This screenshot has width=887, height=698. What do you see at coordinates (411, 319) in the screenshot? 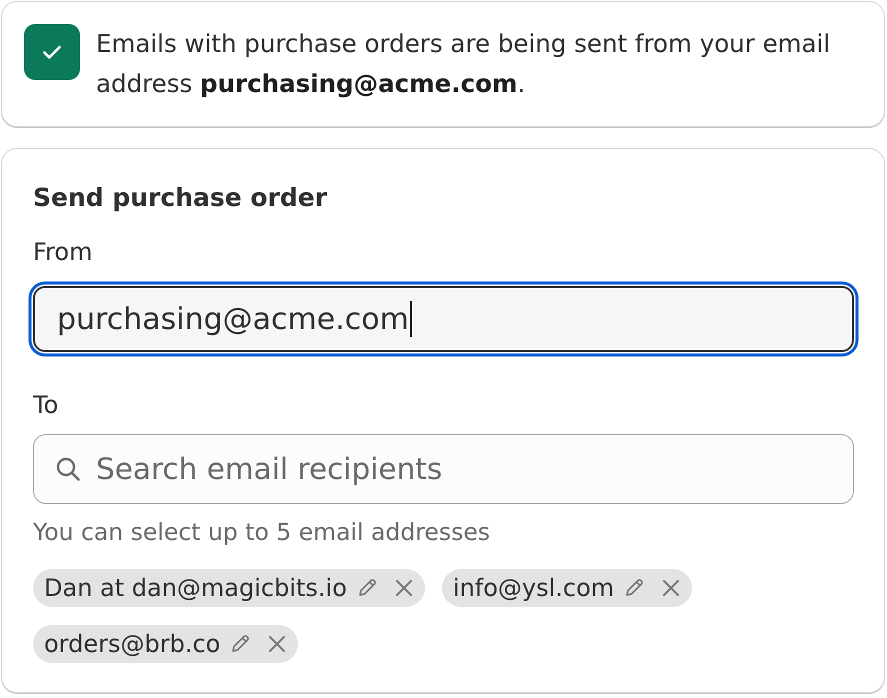
I see `text-caret-icon` at bounding box center [411, 319].